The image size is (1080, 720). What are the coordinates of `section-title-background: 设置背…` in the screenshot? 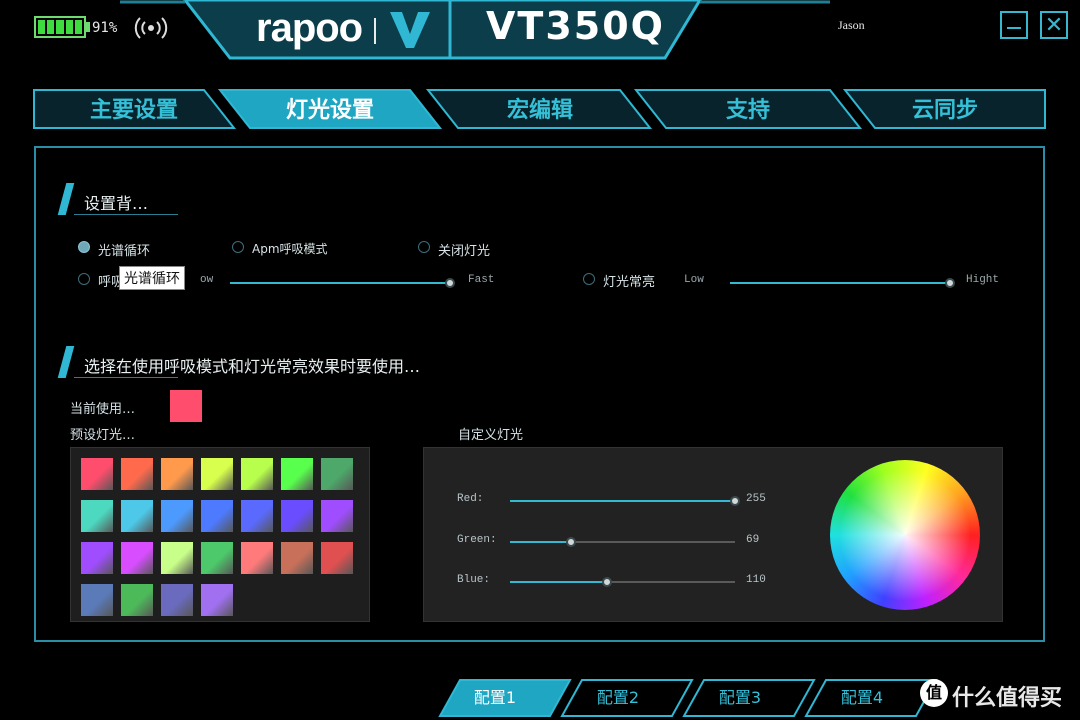 It's located at (116, 203).